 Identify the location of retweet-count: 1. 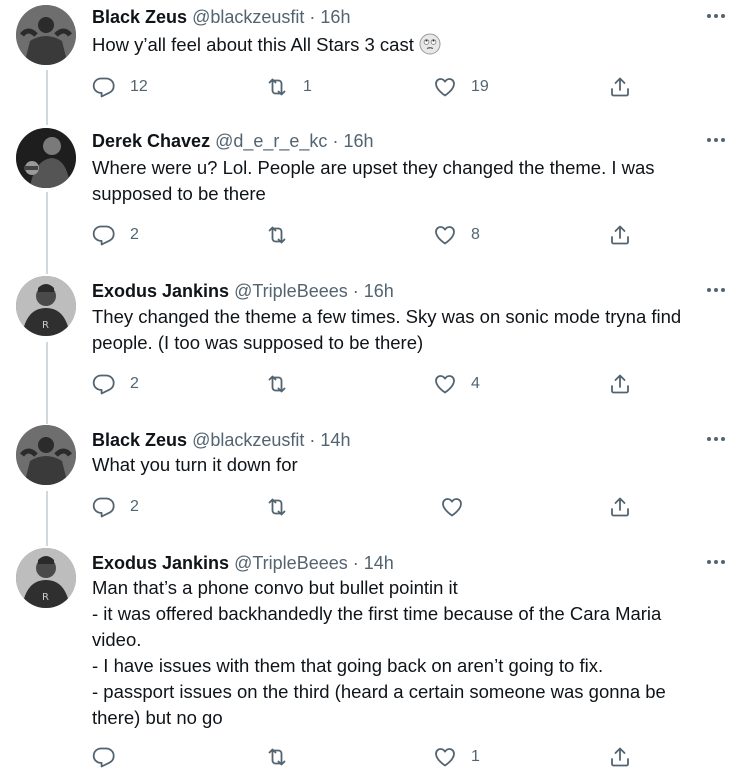
(307, 86).